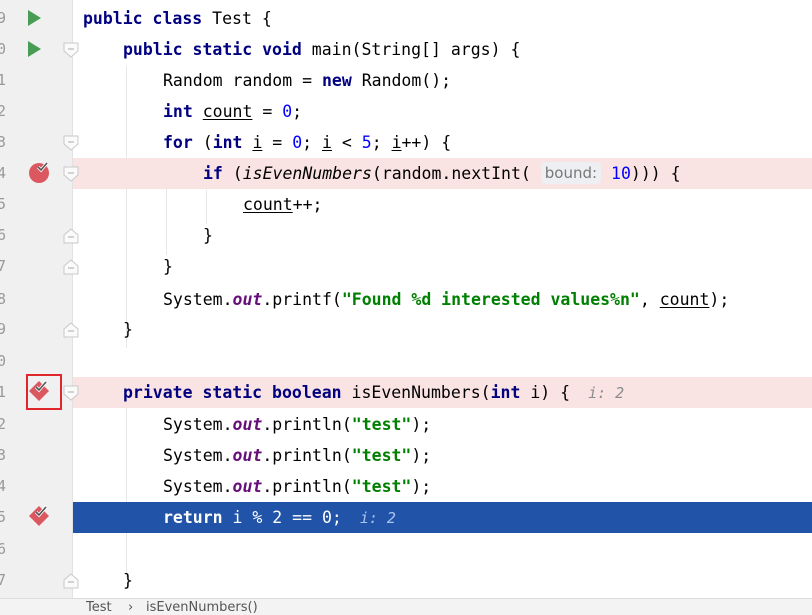 The width and height of the screenshot is (812, 615). I want to click on code-text: ,, so click(649, 299).